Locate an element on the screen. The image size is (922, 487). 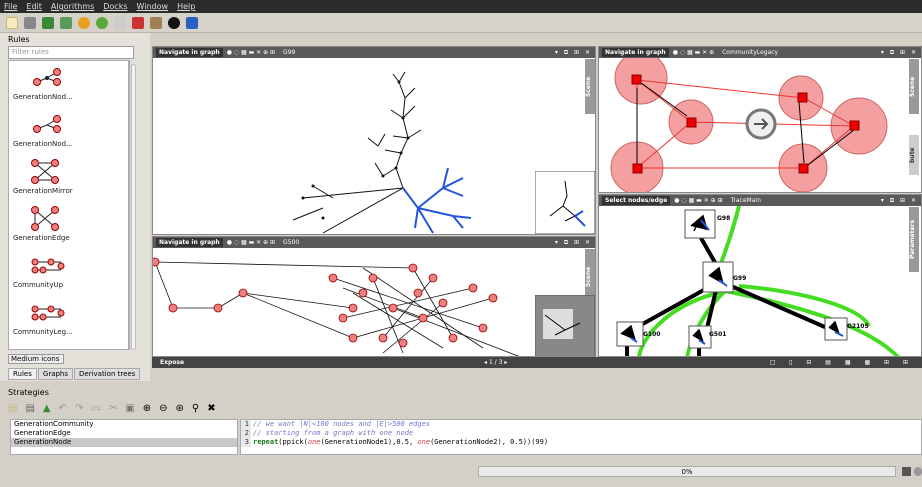
menu-window: Window is located at coordinates (153, 6).